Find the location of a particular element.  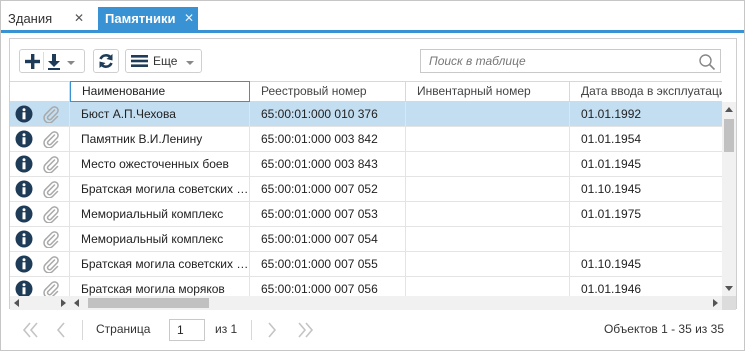

cell-date is located at coordinates (646, 239).